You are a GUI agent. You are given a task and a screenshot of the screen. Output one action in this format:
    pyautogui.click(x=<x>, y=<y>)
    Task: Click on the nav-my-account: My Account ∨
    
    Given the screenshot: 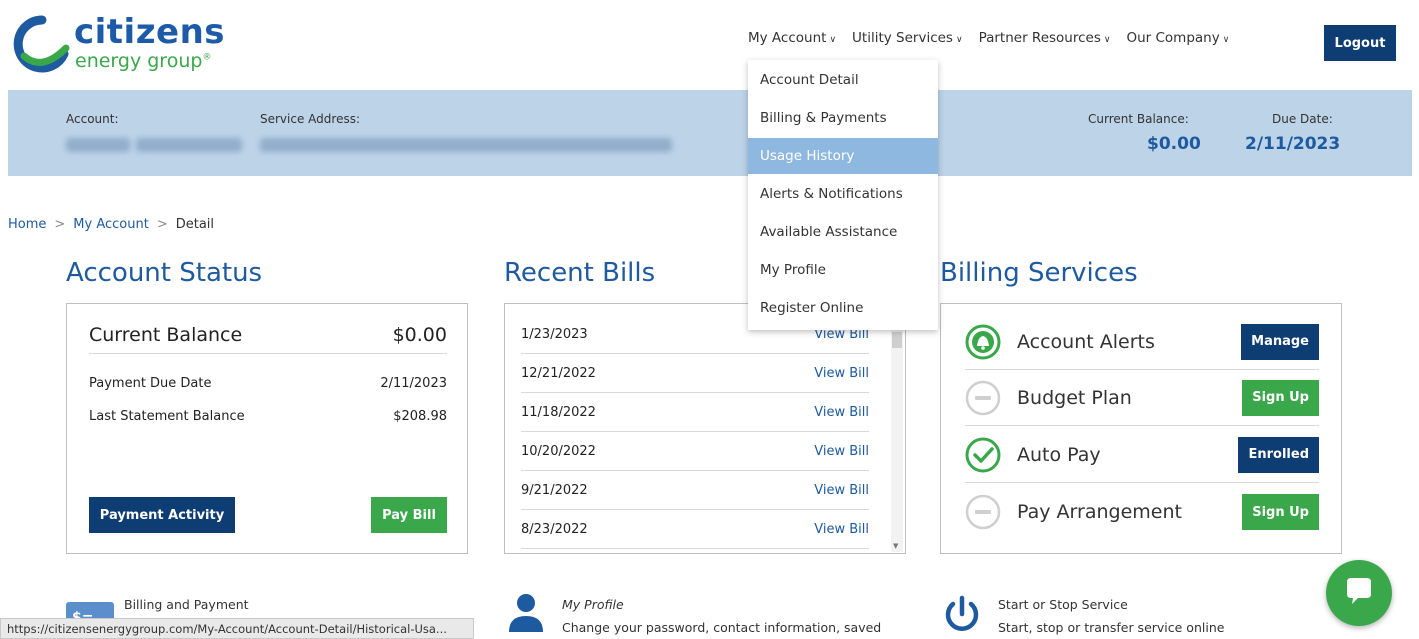 What is the action you would take?
    pyautogui.click(x=792, y=38)
    